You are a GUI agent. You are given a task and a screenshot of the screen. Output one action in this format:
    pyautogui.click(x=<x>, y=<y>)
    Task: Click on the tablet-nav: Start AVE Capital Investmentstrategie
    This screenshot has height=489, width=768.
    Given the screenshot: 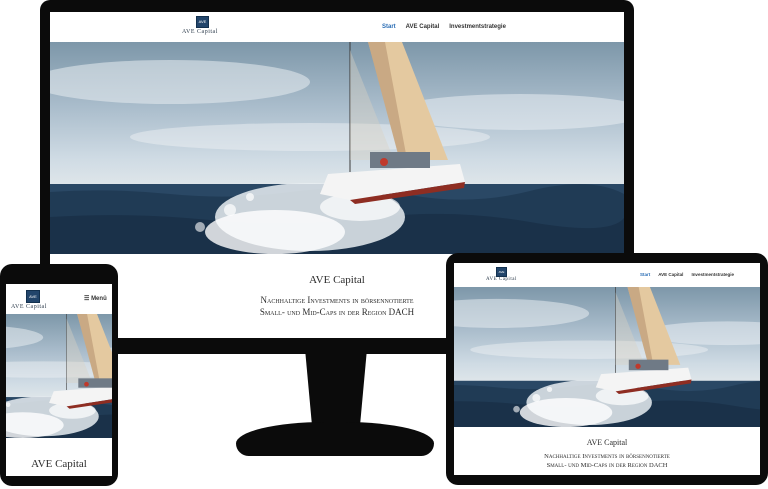 What is the action you would take?
    pyautogui.click(x=687, y=274)
    